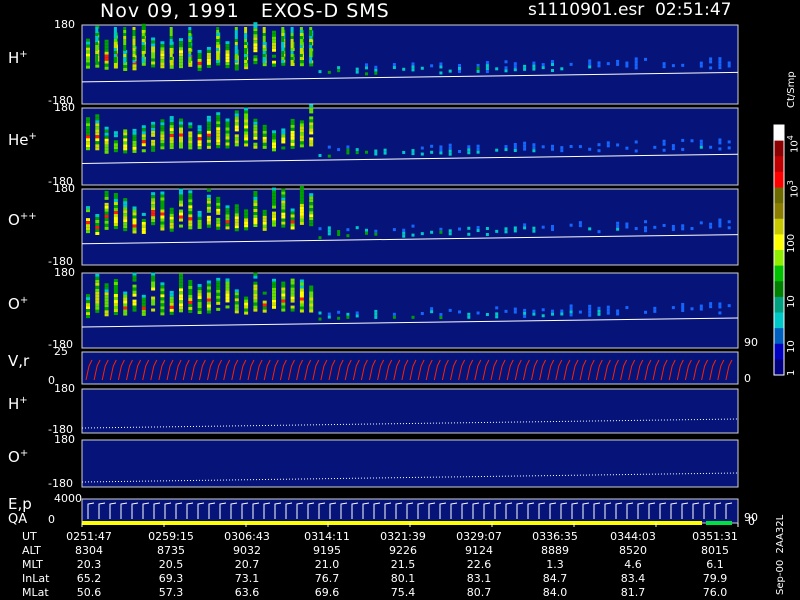  Describe the element at coordinates (36, 578) in the screenshot. I see `data-row-label: InLat` at that location.